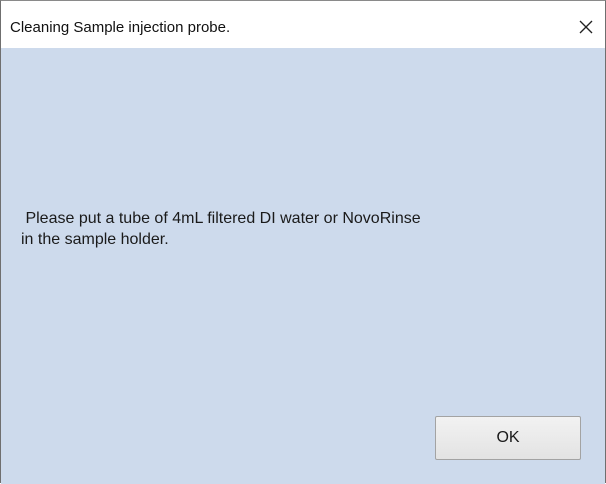 The height and width of the screenshot is (484, 606). What do you see at coordinates (303, 24) in the screenshot?
I see `title-bar: Cleaning Sample injection probe.` at bounding box center [303, 24].